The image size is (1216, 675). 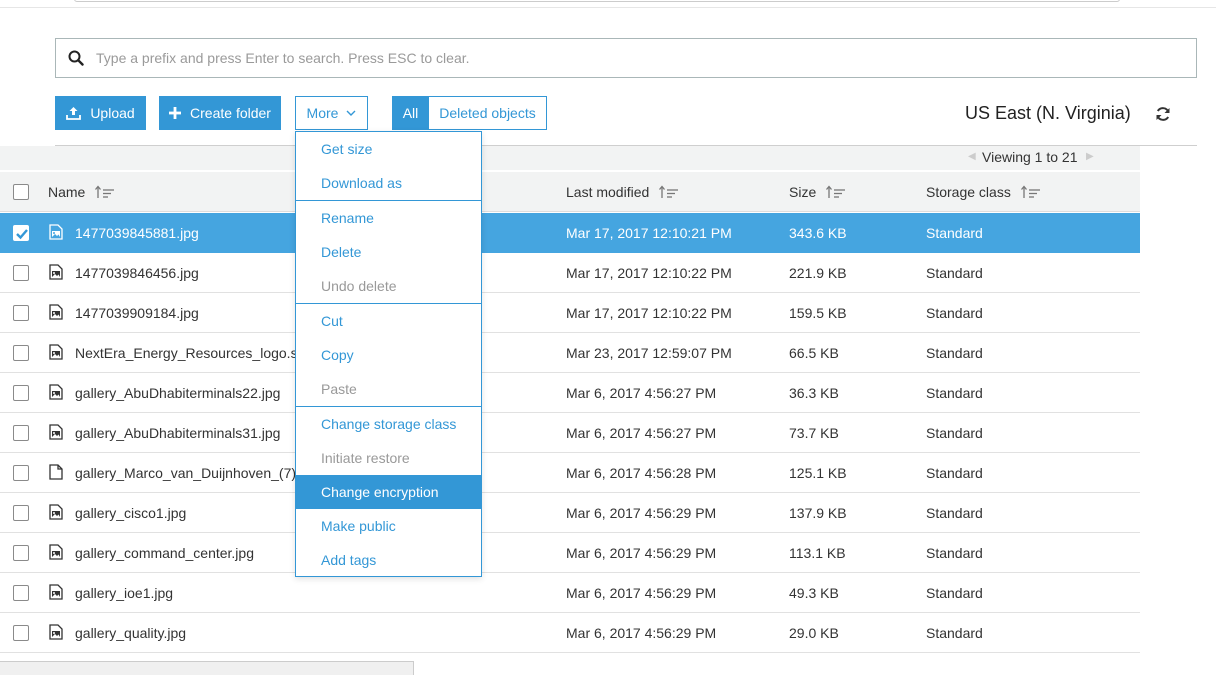 I want to click on menu-item-change-encryption: Change encryption, so click(x=388, y=492).